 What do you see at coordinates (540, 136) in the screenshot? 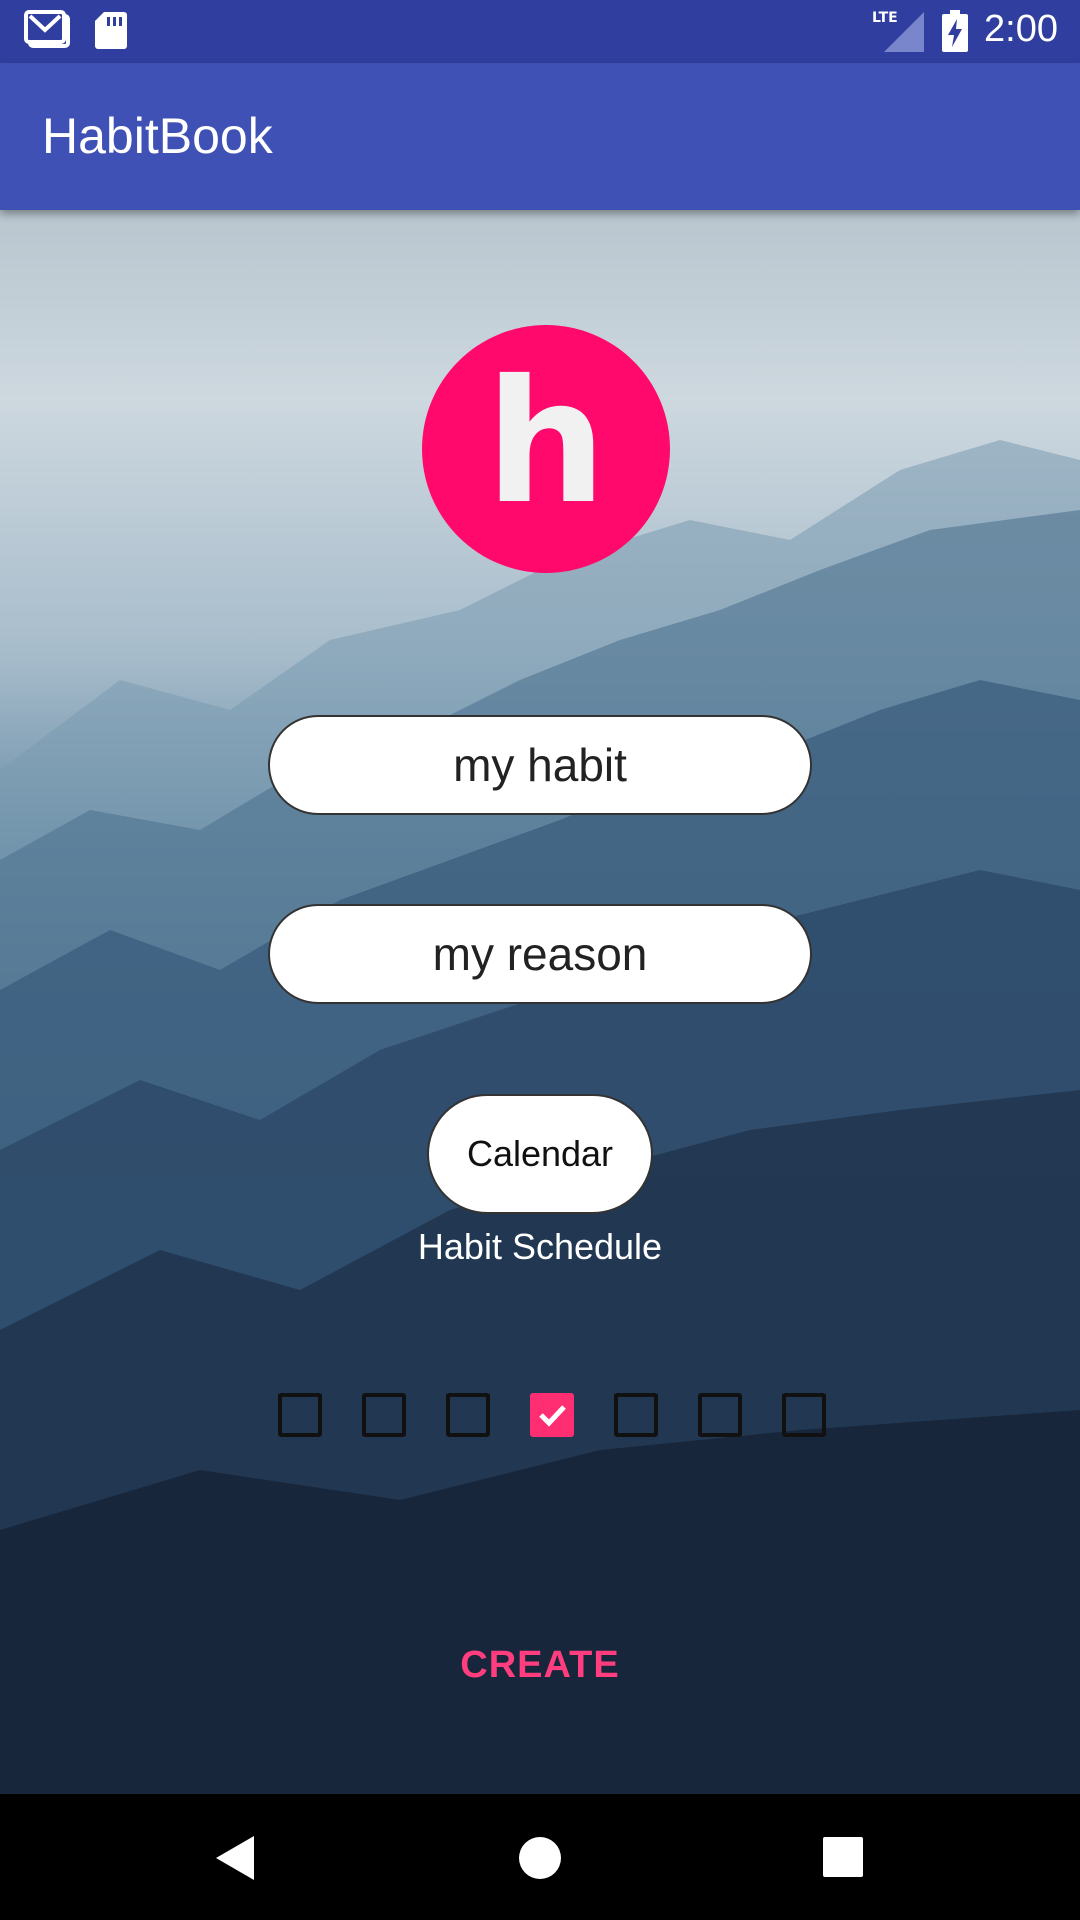
I see `app-bar: HabitBook` at bounding box center [540, 136].